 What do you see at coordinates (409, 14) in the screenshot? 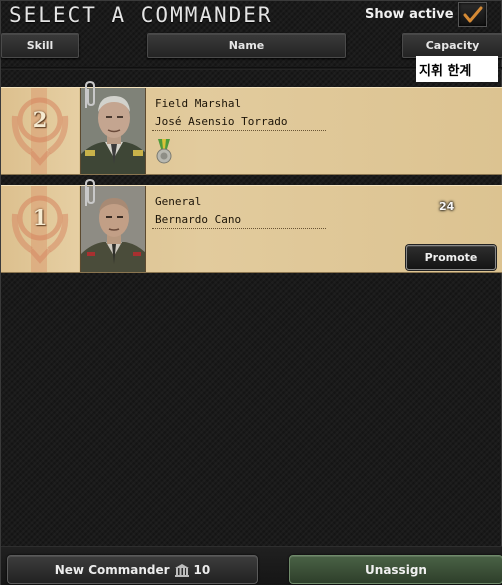
I see `show-active-label: Show active` at bounding box center [409, 14].